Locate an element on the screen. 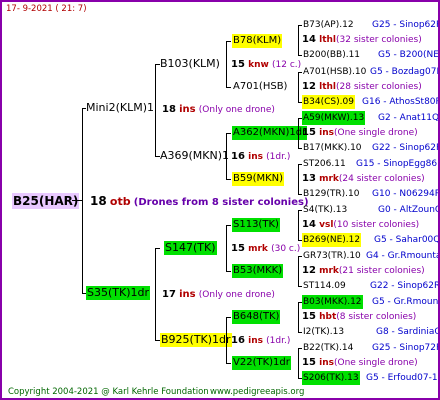 This screenshot has width=440, height=400. gen4-queen-15: B22(TK).14 is located at coordinates (328, 348).